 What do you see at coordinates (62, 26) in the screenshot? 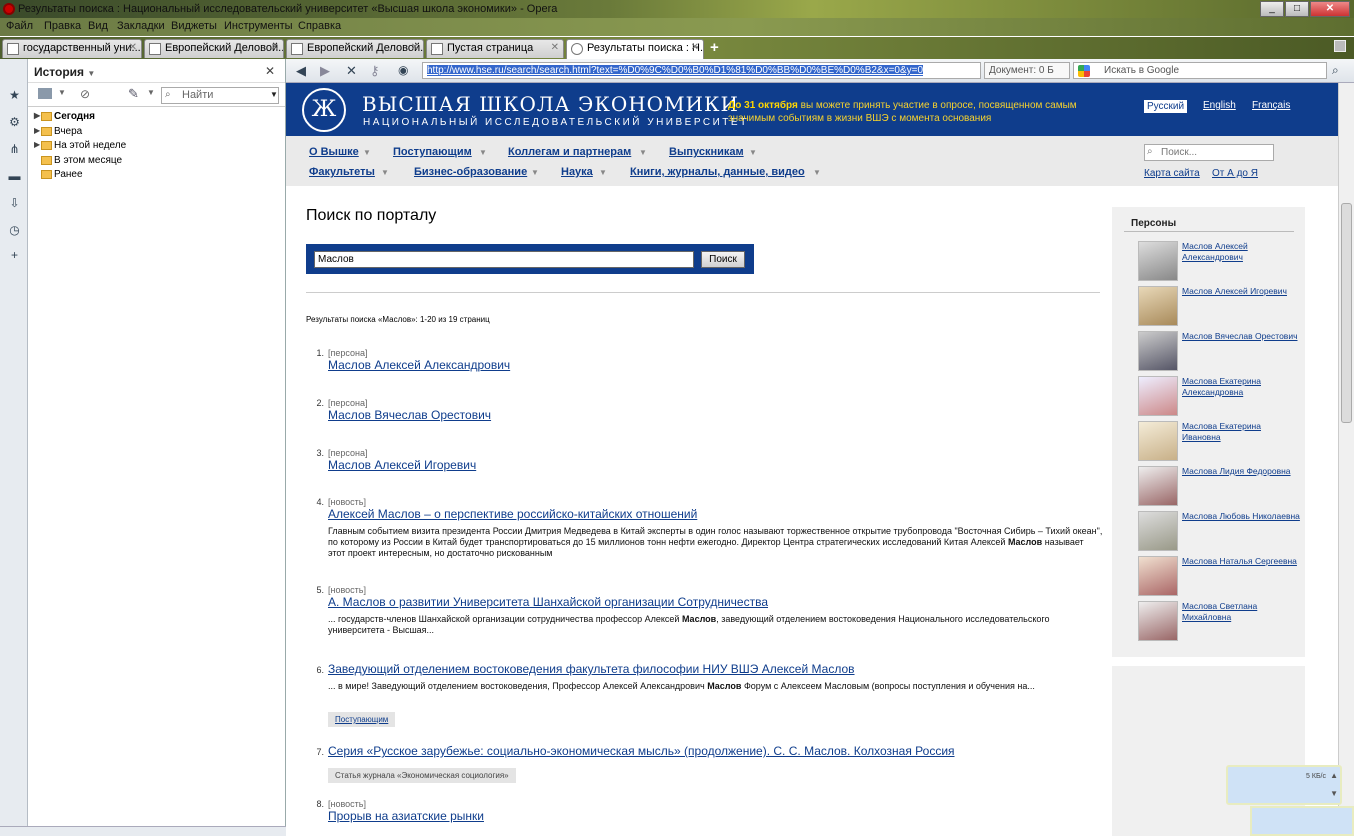
I see `menu-edit: Правка` at bounding box center [62, 26].